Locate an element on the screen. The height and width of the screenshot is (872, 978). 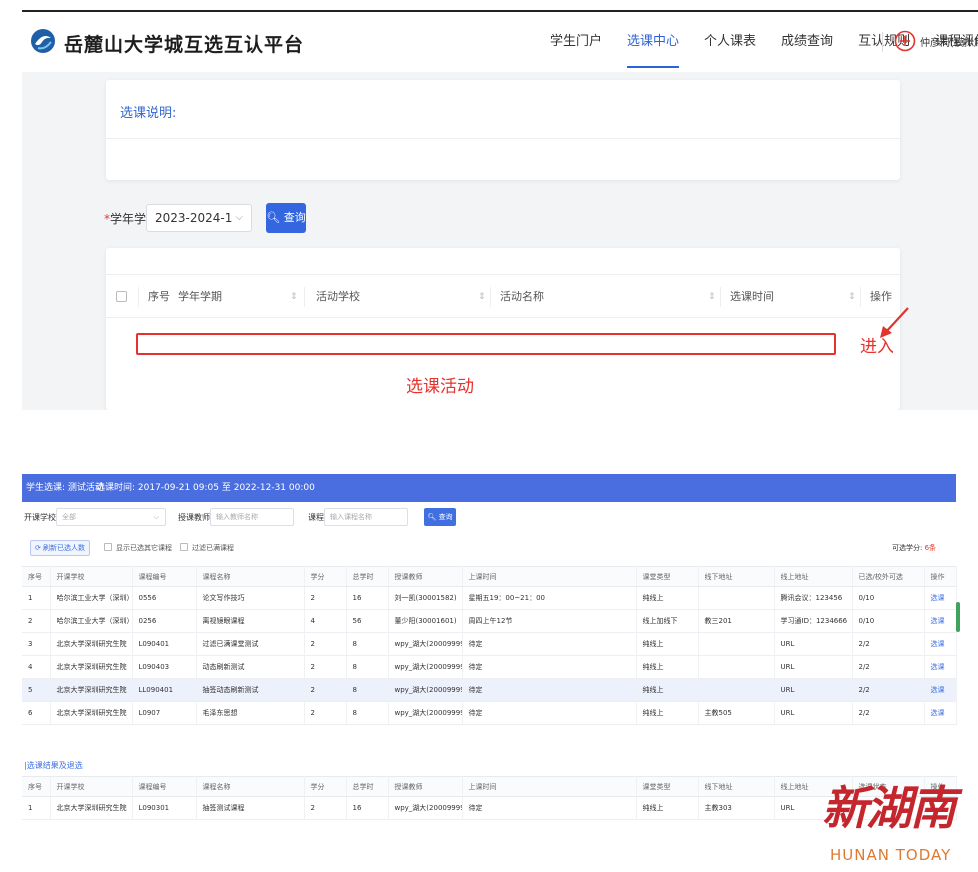
highlighted-activity-row is located at coordinates (486, 344).